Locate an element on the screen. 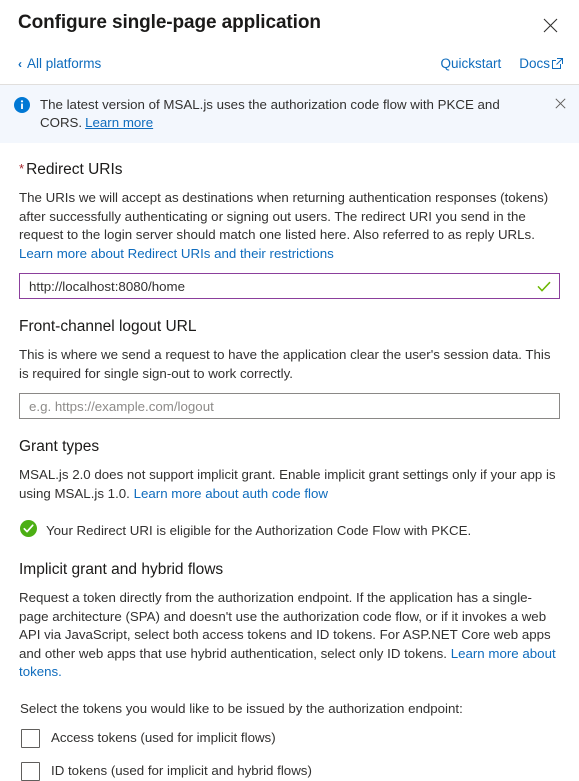 This screenshot has width=579, height=781. command-bar: ‹ All platforms Quickstart Docs is located at coordinates (289, 64).